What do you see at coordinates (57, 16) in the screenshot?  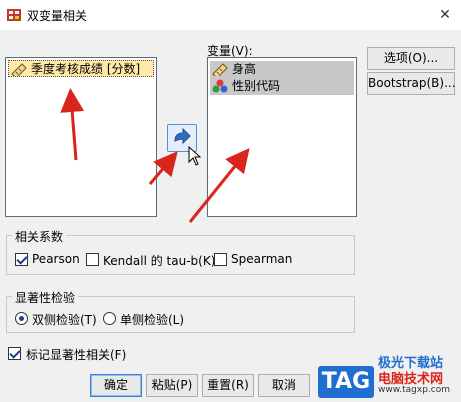 I see `window-title: 双变量相关` at bounding box center [57, 16].